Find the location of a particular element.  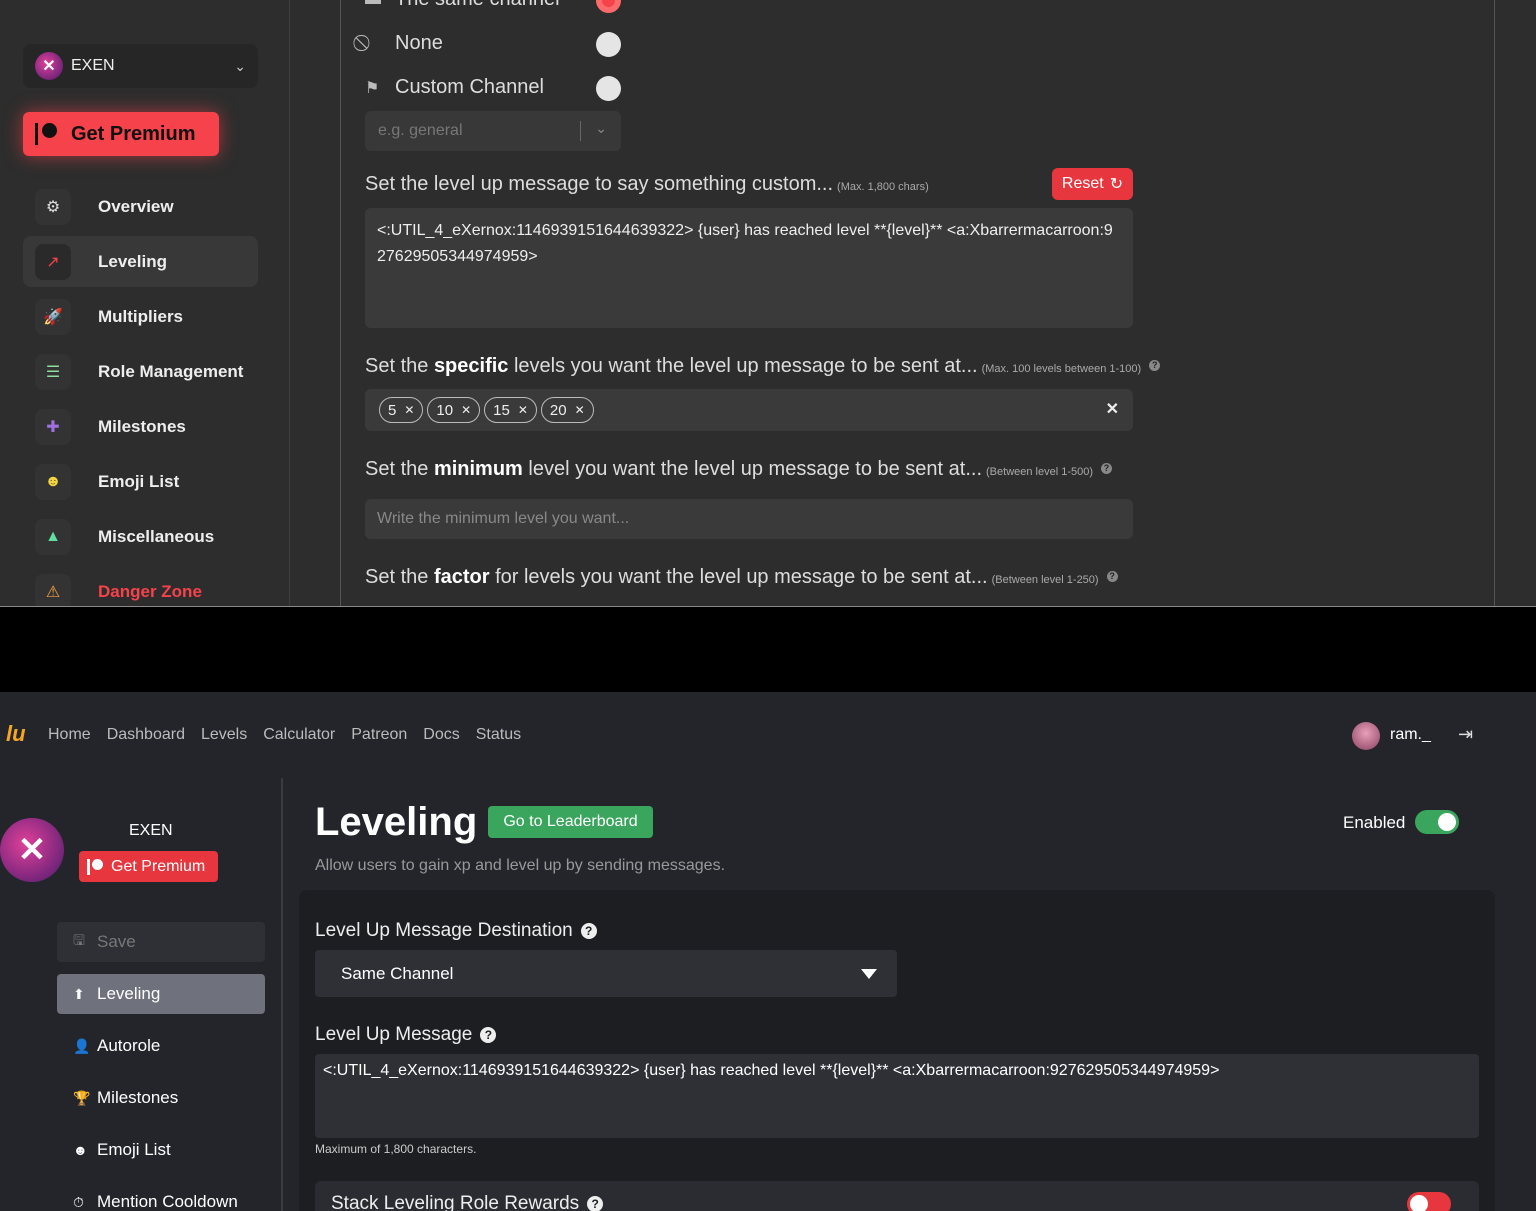

divider is located at coordinates (580, 131).